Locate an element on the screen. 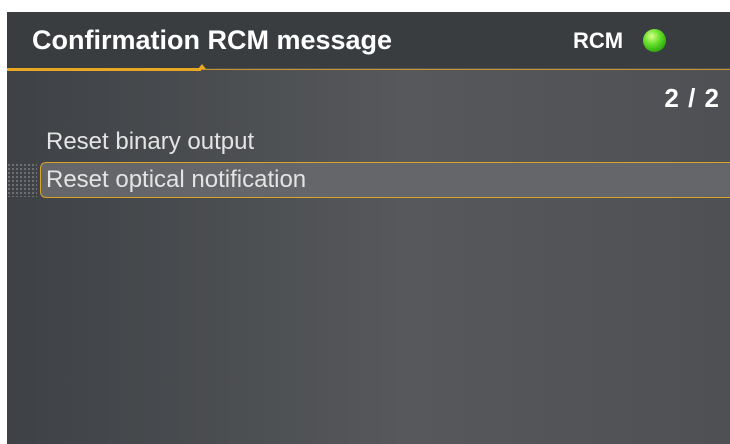 The image size is (730, 444). page-title: Confirmation RCM message is located at coordinates (212, 40).